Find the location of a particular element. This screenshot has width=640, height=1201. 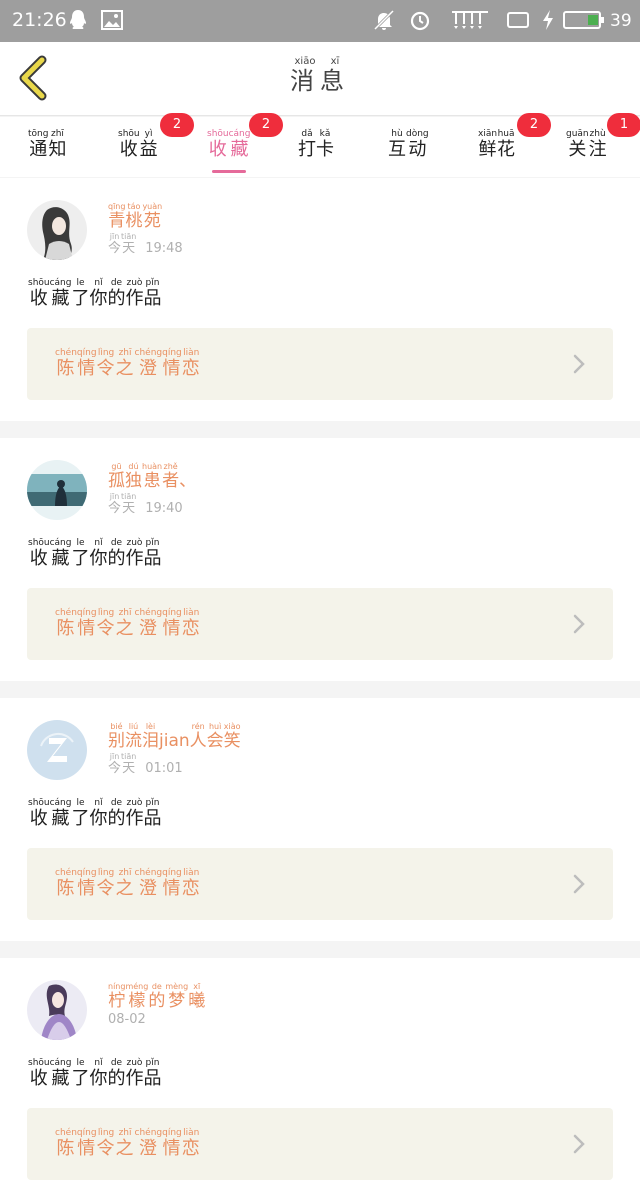

pinyin: liàn is located at coordinates (191, 873).